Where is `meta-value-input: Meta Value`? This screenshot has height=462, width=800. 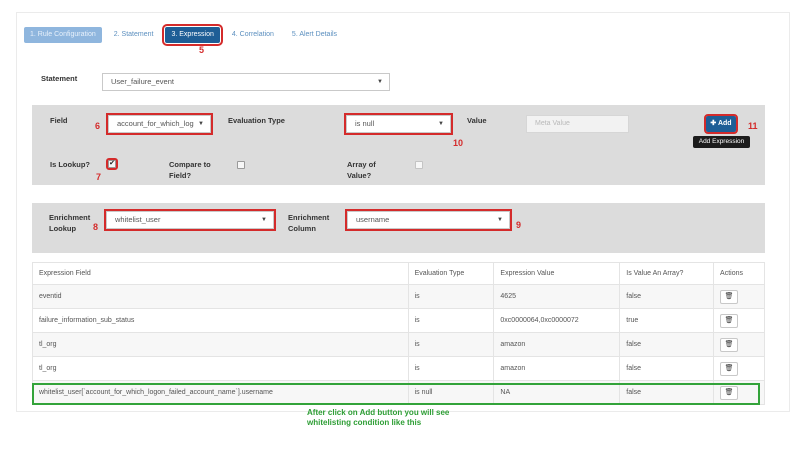
meta-value-input: Meta Value is located at coordinates (577, 124).